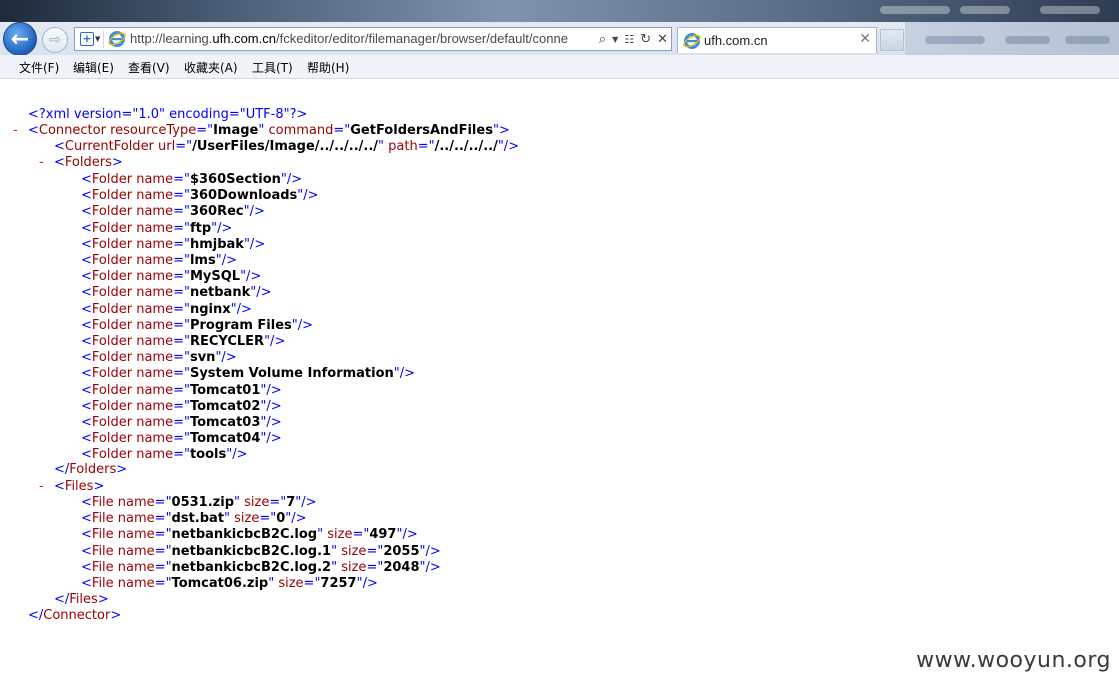  Describe the element at coordinates (181, 439) in the screenshot. I see `folder-entry: <Folder name="Tomcat04"/>` at that location.